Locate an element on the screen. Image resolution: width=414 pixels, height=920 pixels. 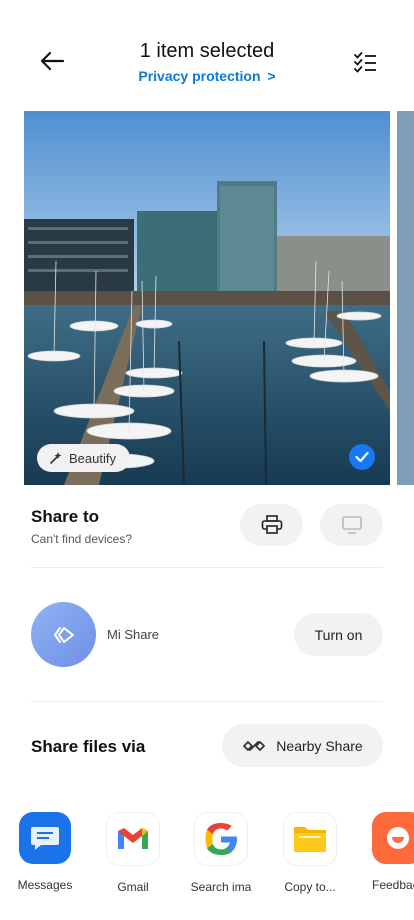
app-google-search-image: Search ima is located at coordinates (221, 853).